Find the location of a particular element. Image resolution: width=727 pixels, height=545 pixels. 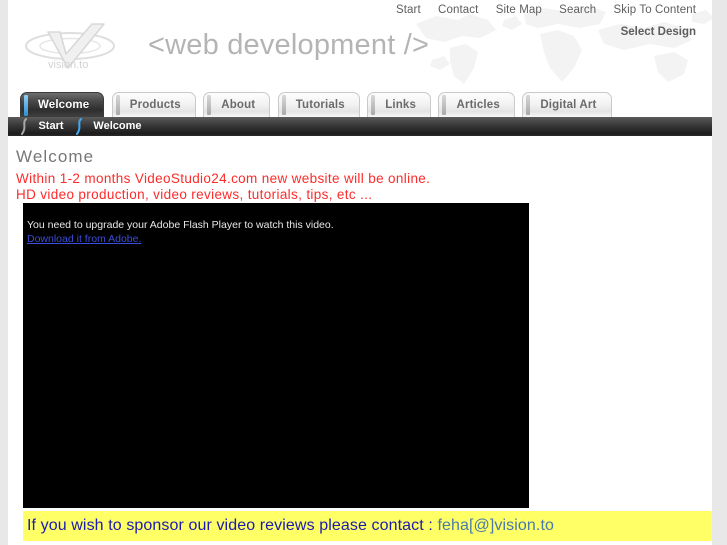

logo-wordmark: vision.to is located at coordinates (68, 65).